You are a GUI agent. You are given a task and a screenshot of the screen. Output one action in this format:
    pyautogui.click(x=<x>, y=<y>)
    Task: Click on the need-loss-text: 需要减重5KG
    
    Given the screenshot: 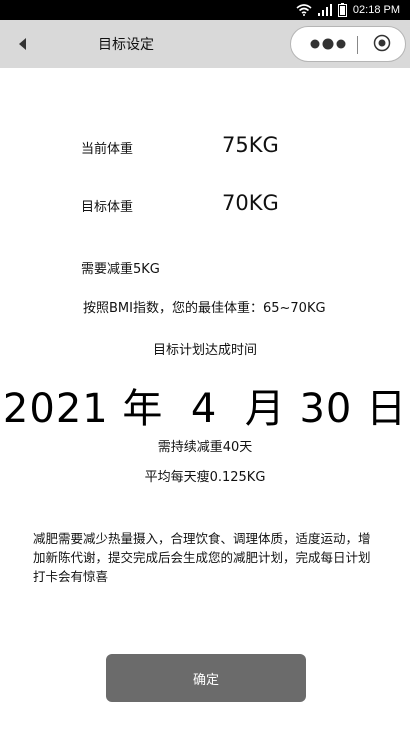 What is the action you would take?
    pyautogui.click(x=120, y=269)
    